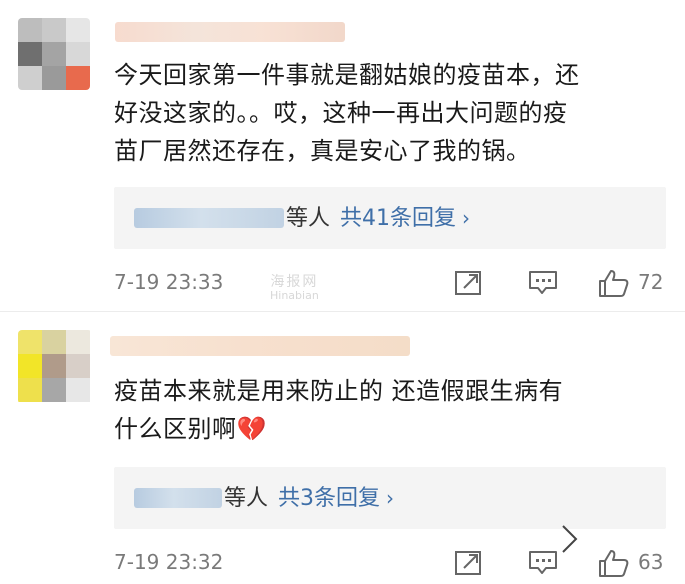 This screenshot has width=685, height=584. I want to click on reply-summary: 等人 共3条回复 ›, so click(390, 498).